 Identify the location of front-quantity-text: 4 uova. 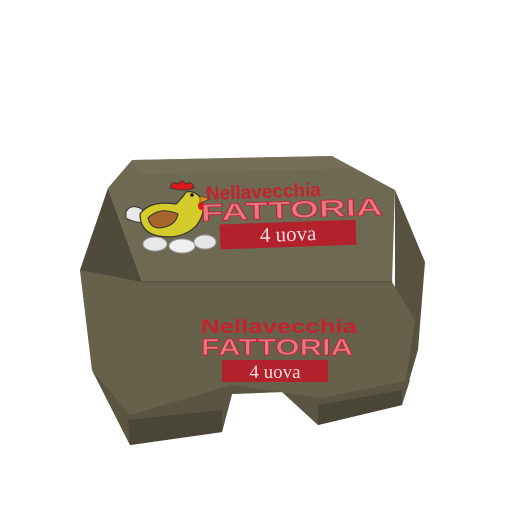
(275, 372).